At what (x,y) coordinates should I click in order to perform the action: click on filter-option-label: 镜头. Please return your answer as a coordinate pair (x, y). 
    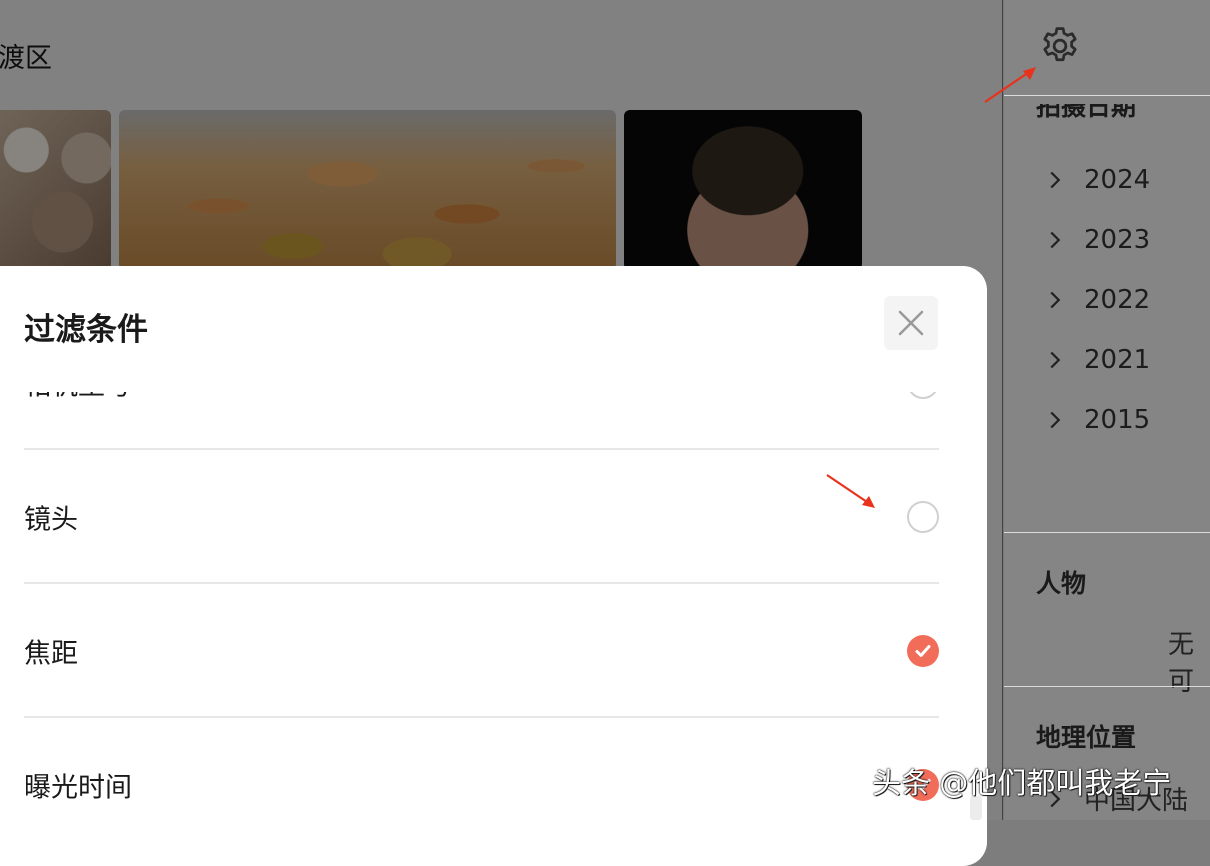
    Looking at the image, I should click on (51, 520).